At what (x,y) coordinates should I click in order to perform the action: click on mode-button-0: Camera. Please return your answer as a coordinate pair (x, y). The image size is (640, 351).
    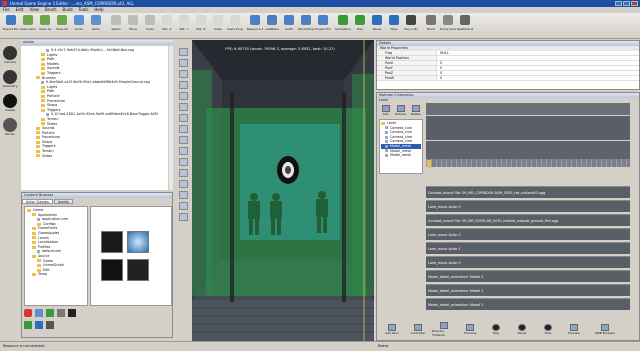
    Looking at the image, I should click on (10, 55).